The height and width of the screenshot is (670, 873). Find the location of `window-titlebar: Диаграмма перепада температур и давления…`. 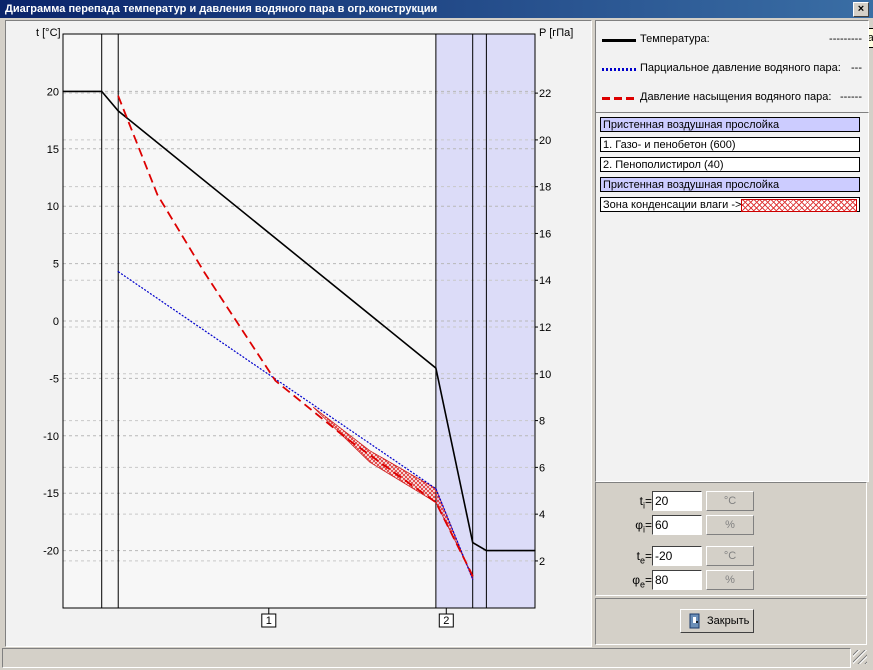

window-titlebar: Диаграмма перепада температур и давления… is located at coordinates (436, 9).